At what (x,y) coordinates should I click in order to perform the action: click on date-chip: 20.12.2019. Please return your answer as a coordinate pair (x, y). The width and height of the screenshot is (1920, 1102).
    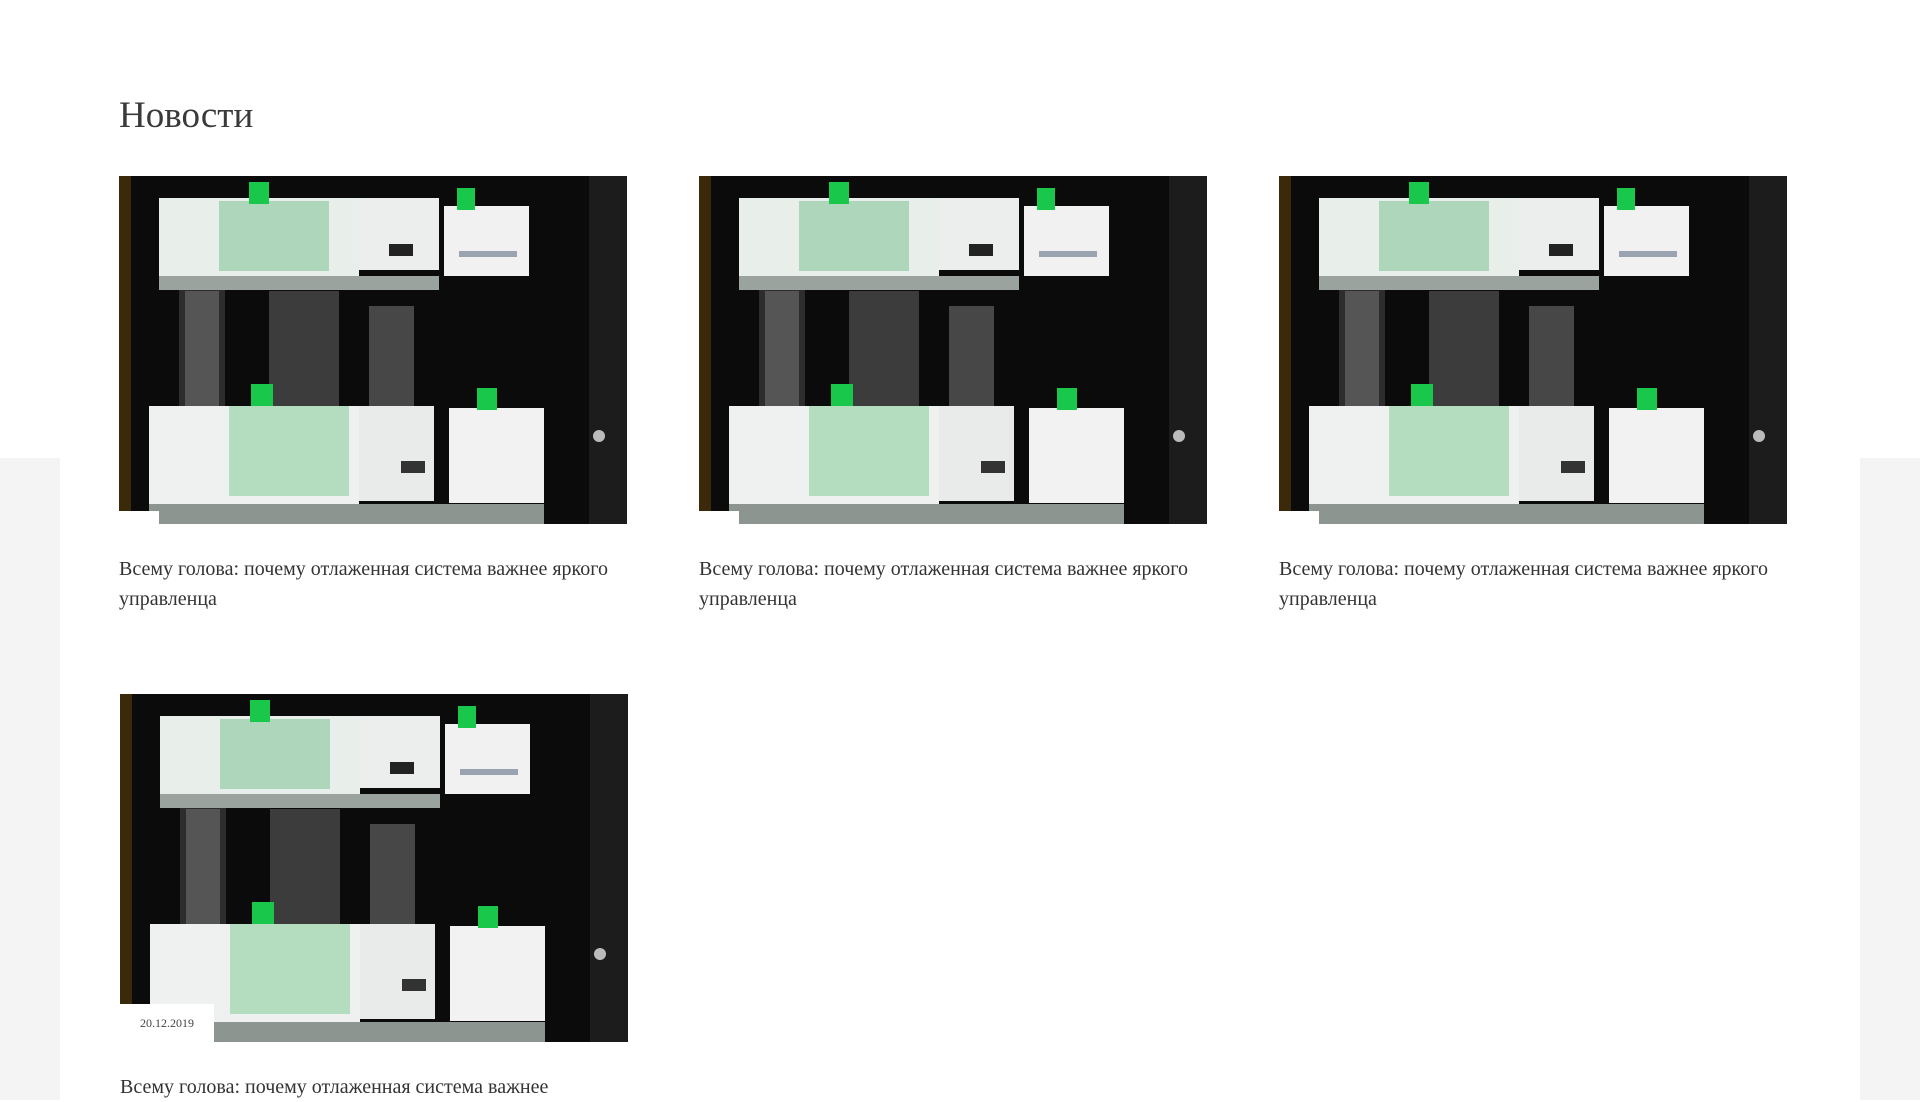
    Looking at the image, I should click on (167, 1023).